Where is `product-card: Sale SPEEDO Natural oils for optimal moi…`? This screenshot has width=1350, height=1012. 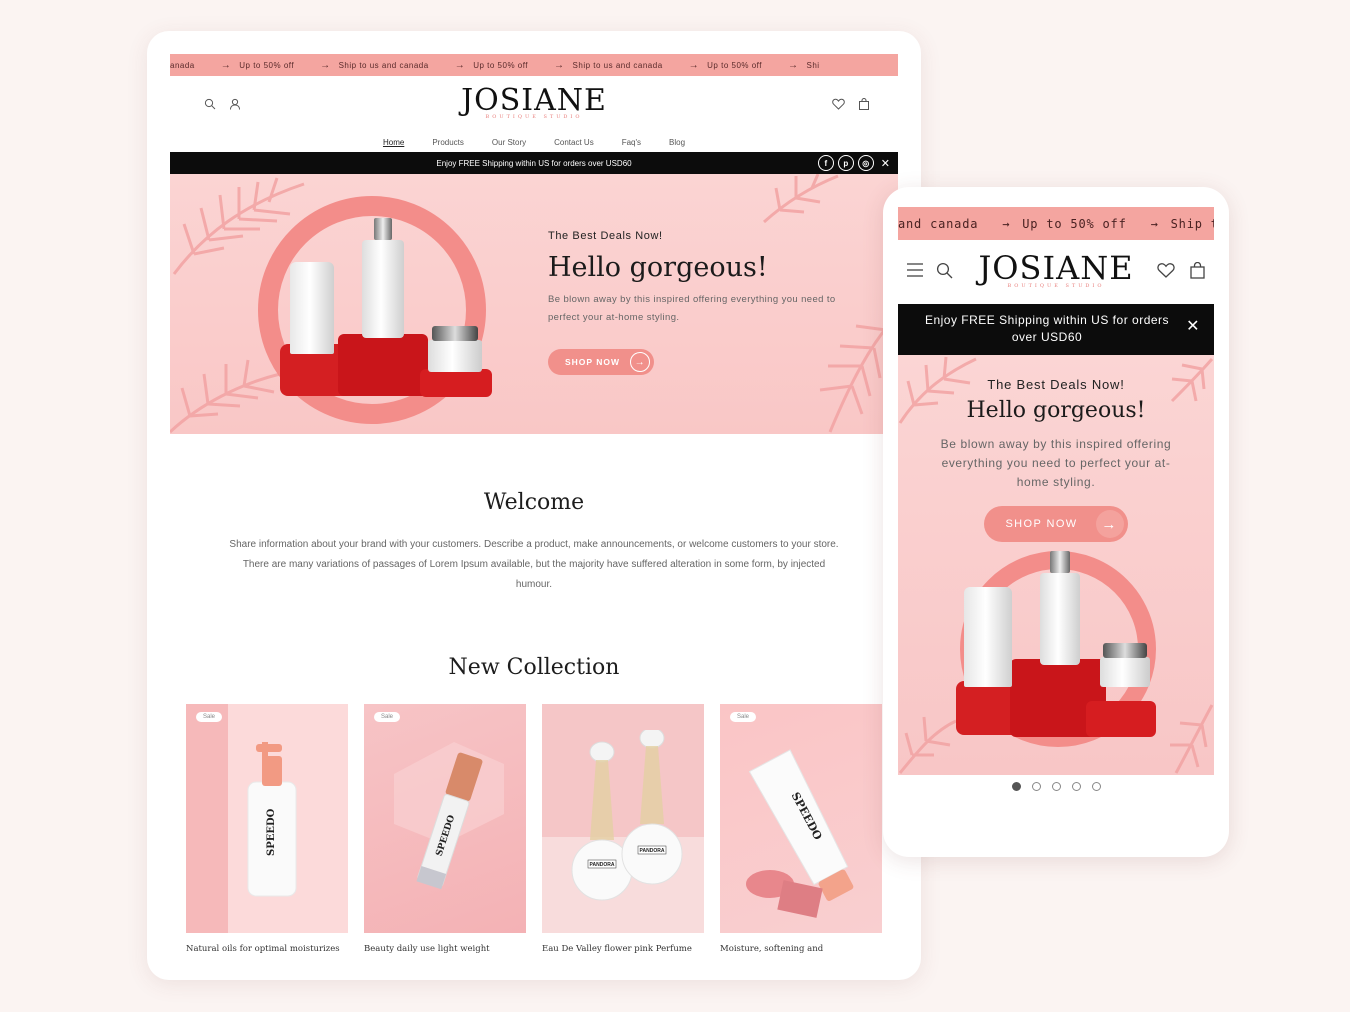
product-card: Sale SPEEDO Natural oils for optimal moi… is located at coordinates (267, 829).